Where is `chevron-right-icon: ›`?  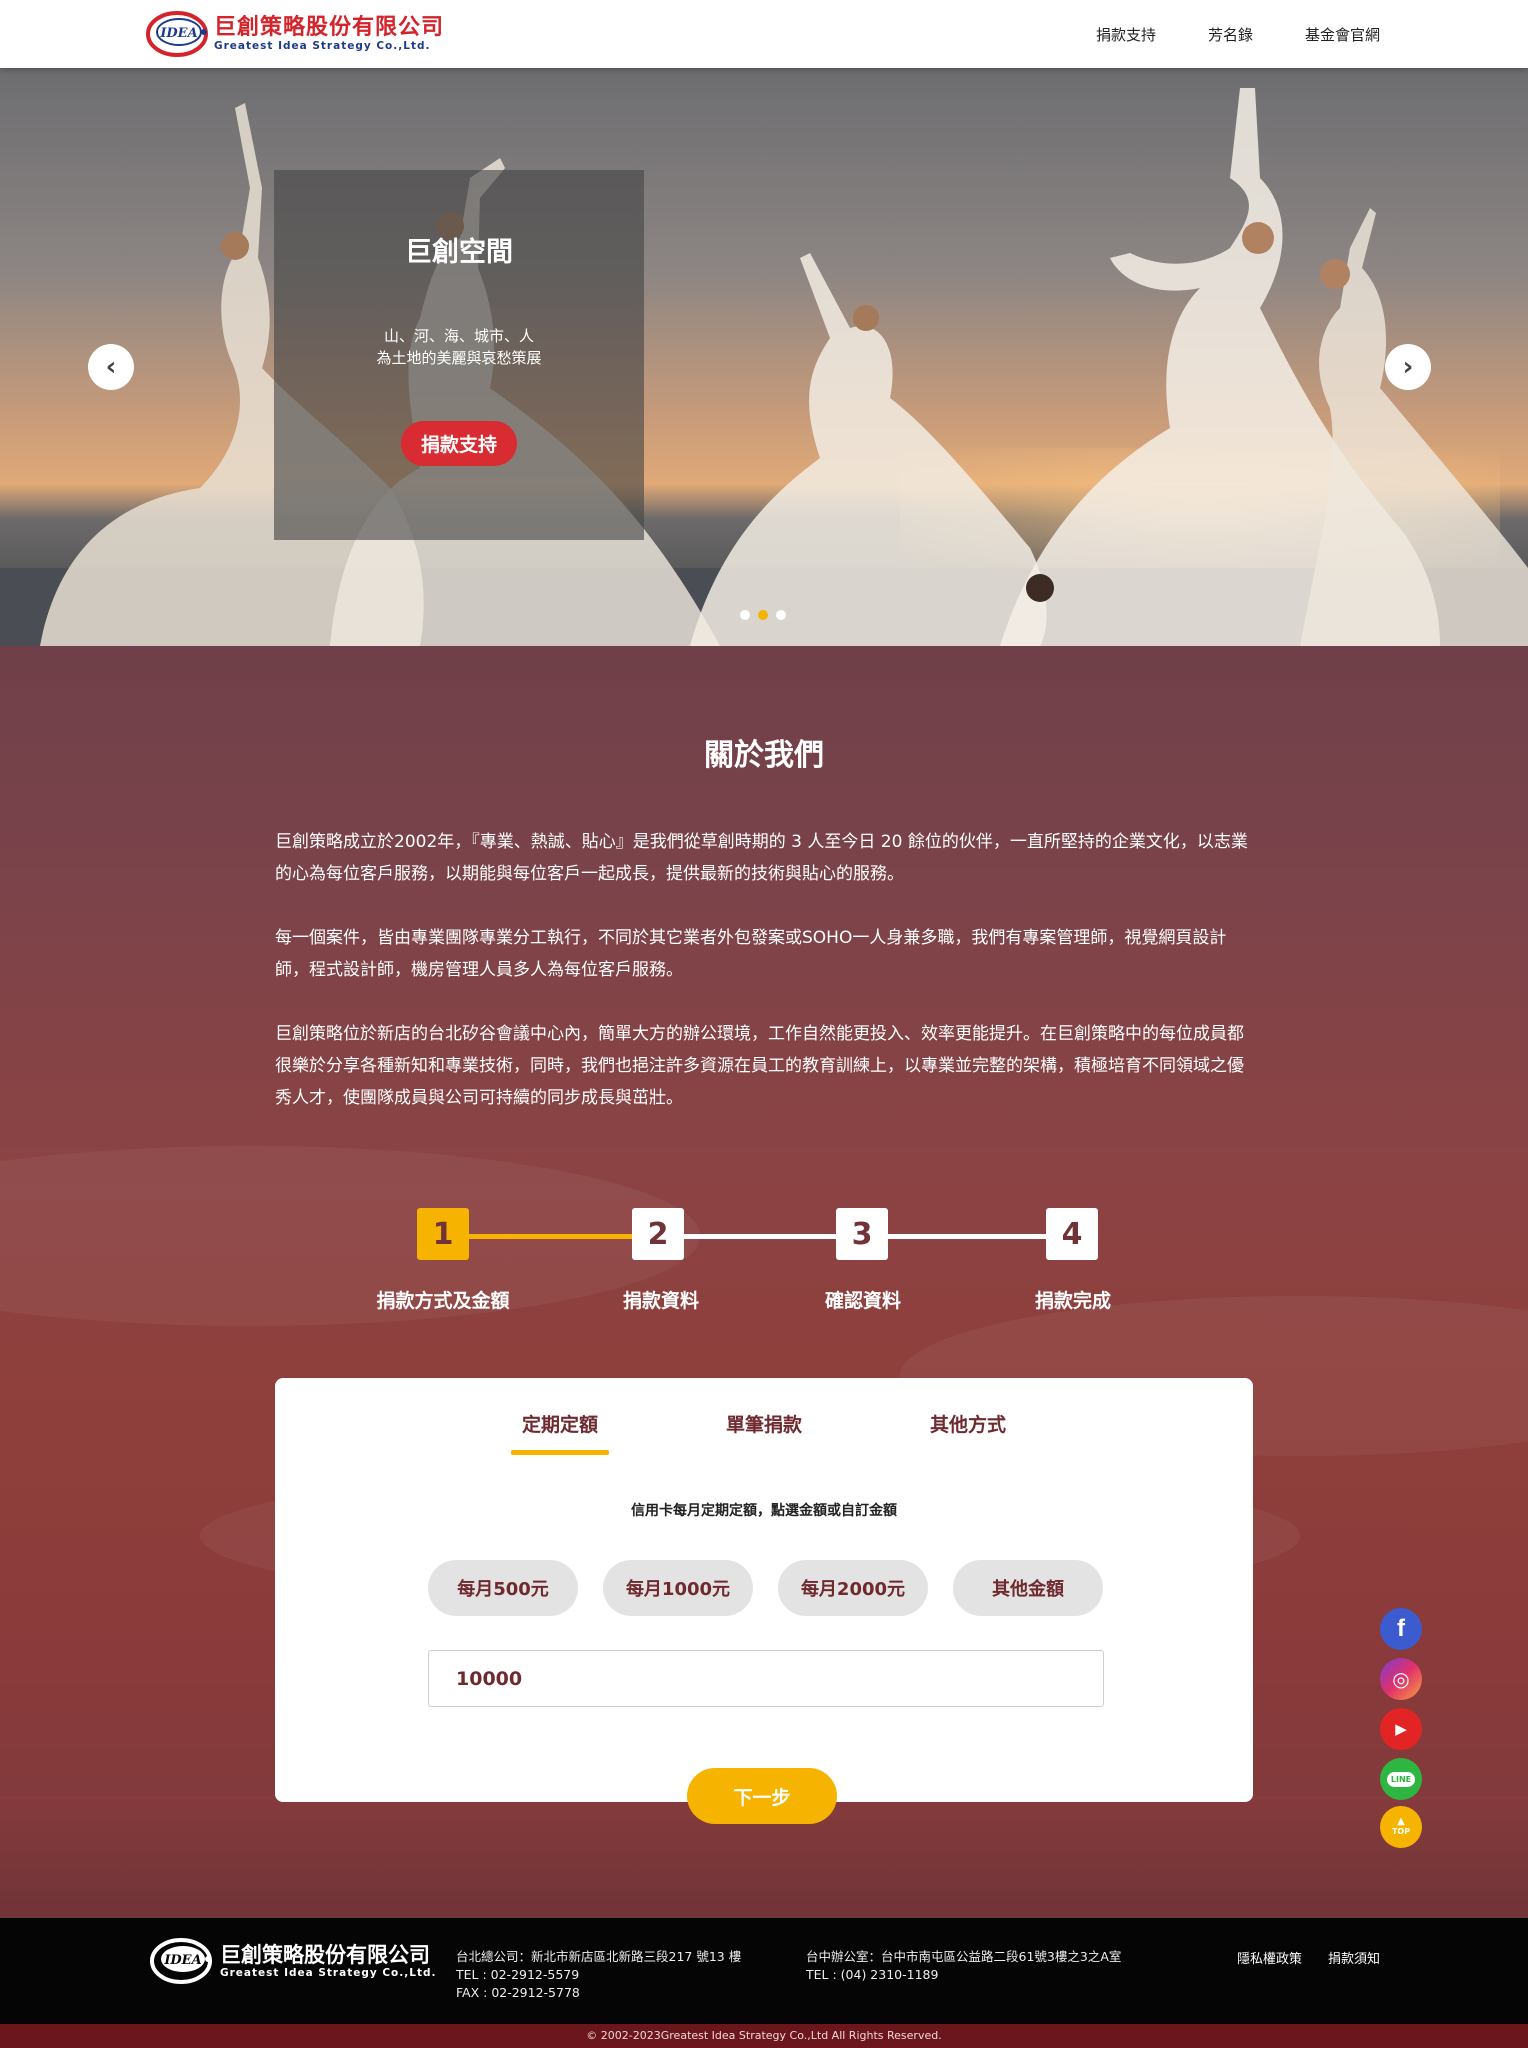 chevron-right-icon: › is located at coordinates (1408, 367).